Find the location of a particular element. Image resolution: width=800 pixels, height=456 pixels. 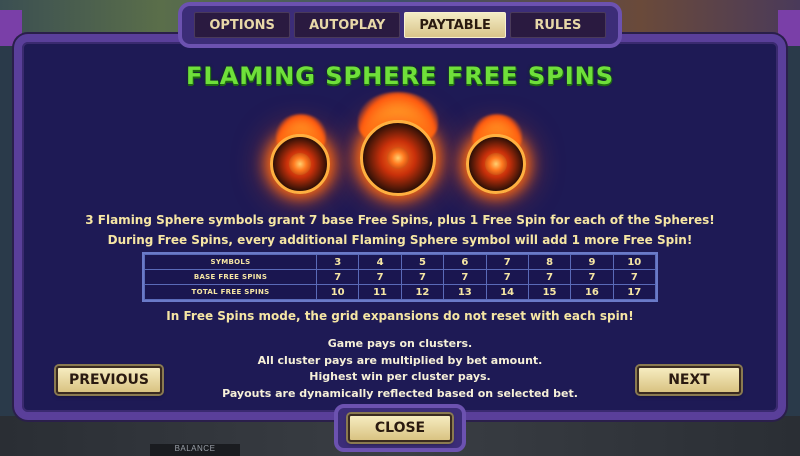

table-cell: 11 is located at coordinates (380, 292).